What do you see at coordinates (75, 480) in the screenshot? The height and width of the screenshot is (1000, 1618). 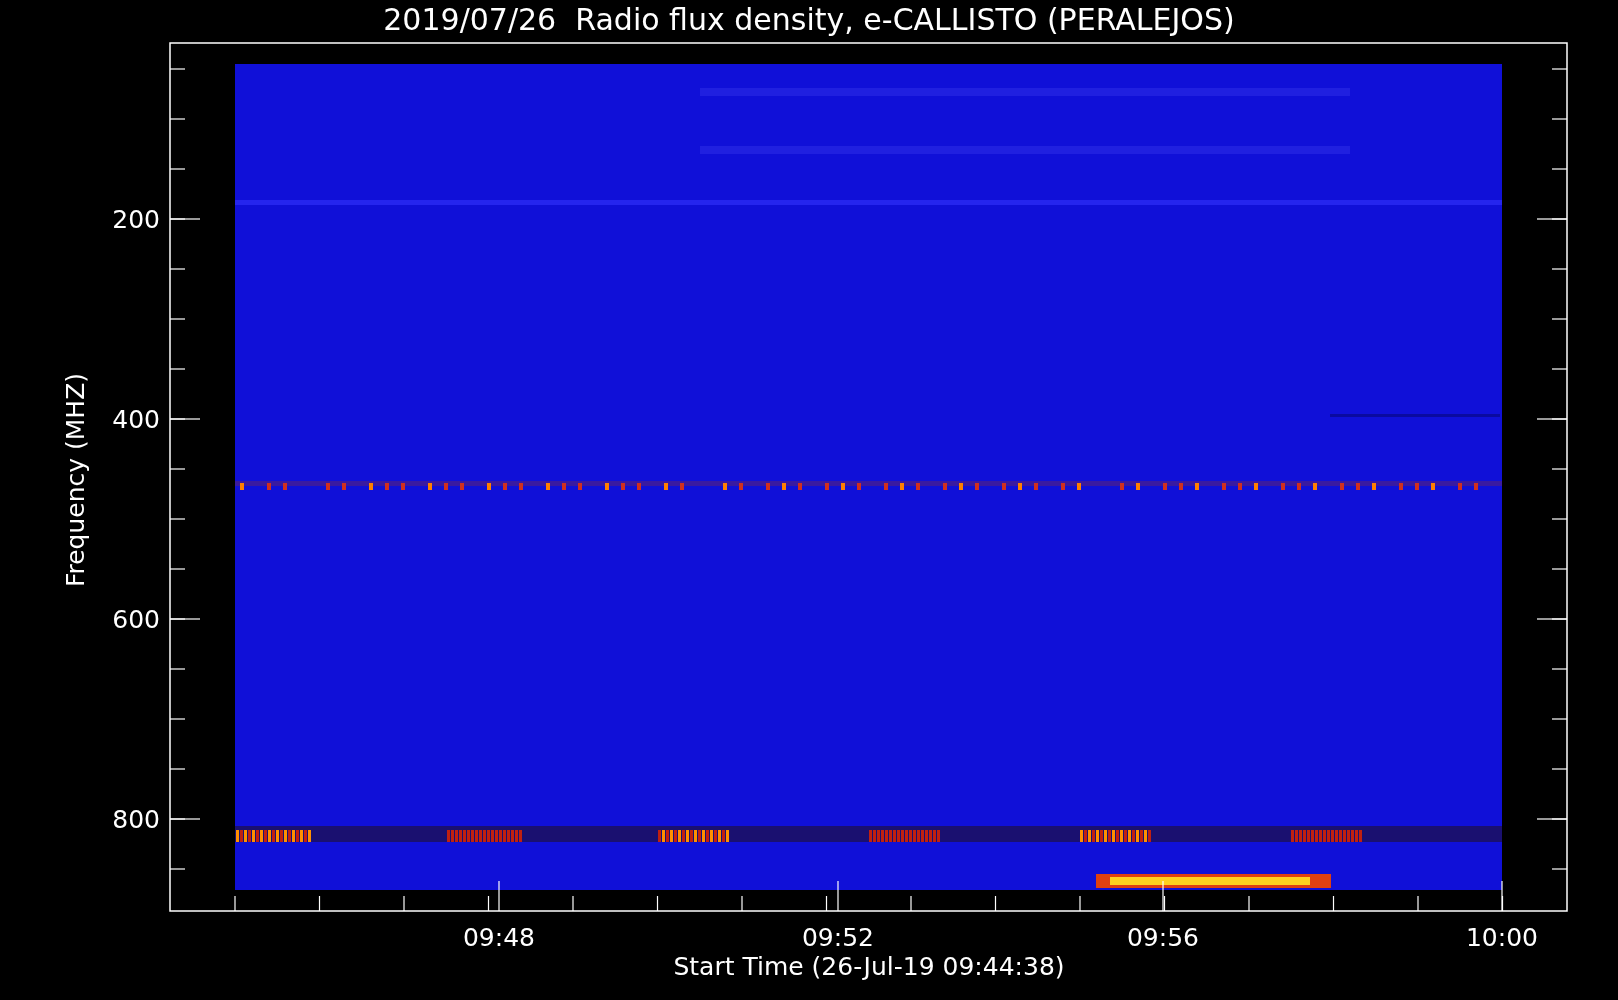 I see `y-axis-label: Frequency (MHZ)` at bounding box center [75, 480].